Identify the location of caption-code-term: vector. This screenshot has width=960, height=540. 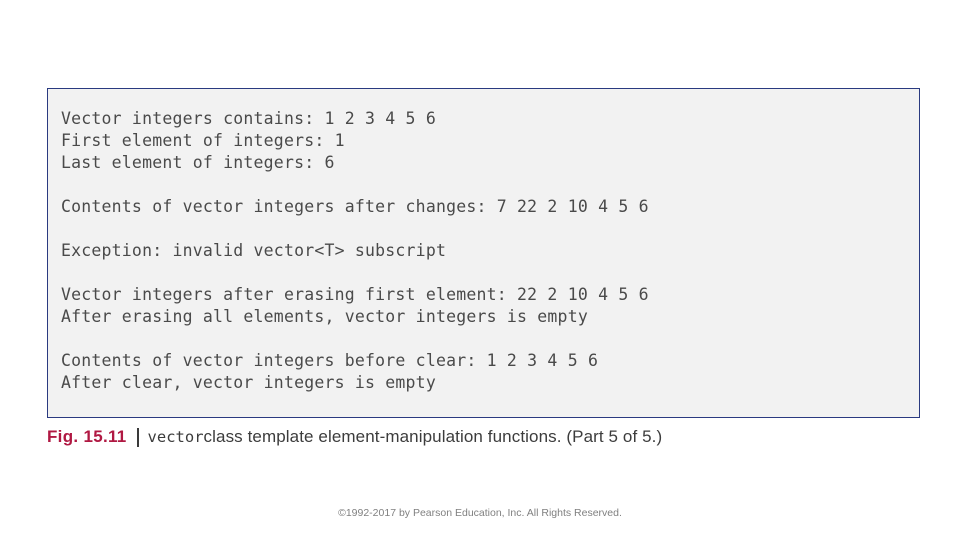
(175, 437).